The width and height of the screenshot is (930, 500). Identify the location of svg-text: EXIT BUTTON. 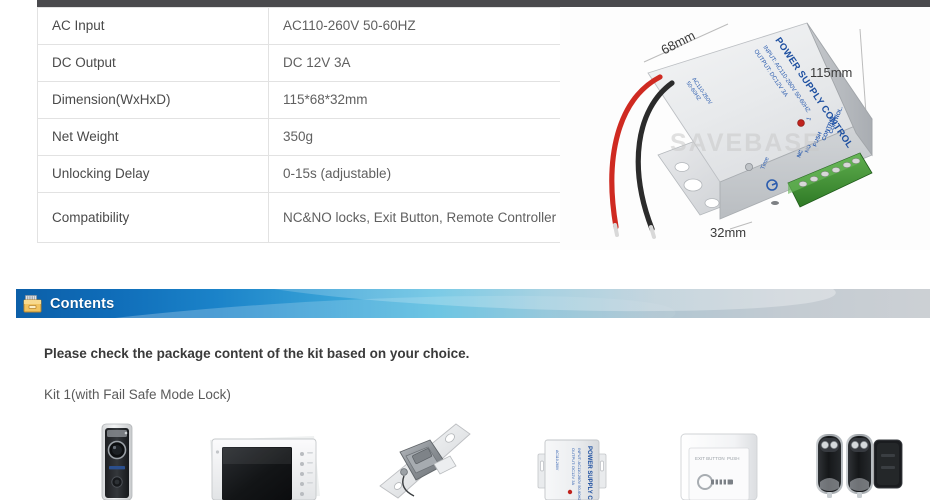
(710, 458).